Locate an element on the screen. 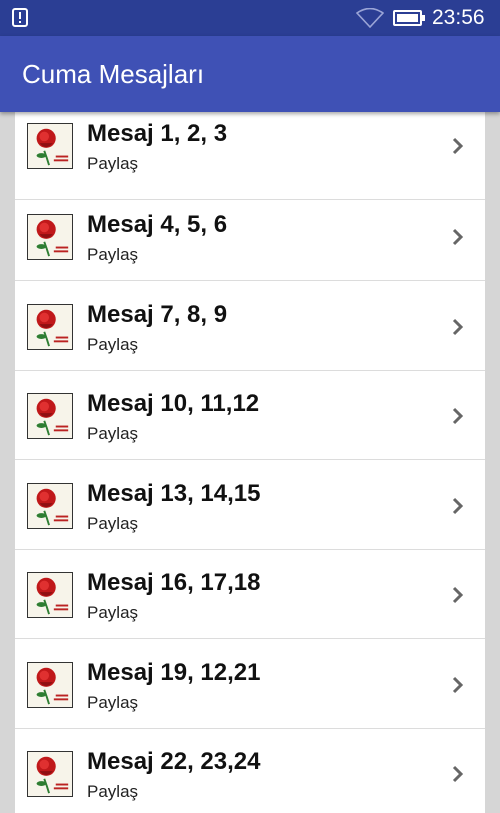  item-title: Mesaj 10, 11,12 is located at coordinates (173, 403).